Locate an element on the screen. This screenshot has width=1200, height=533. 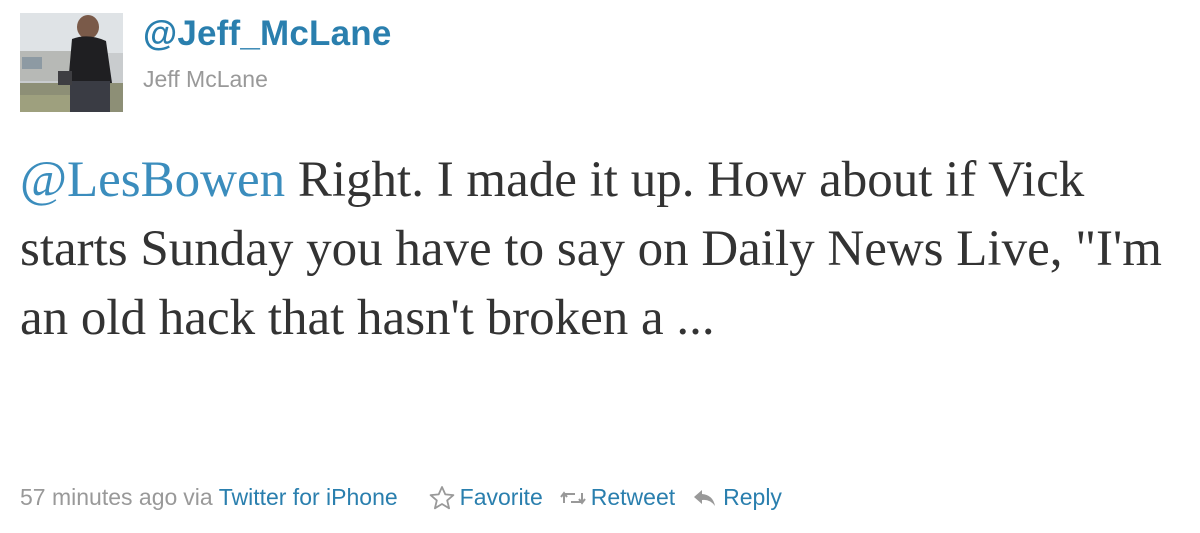
timestamp: 57 minutes ago is located at coordinates (98, 497).